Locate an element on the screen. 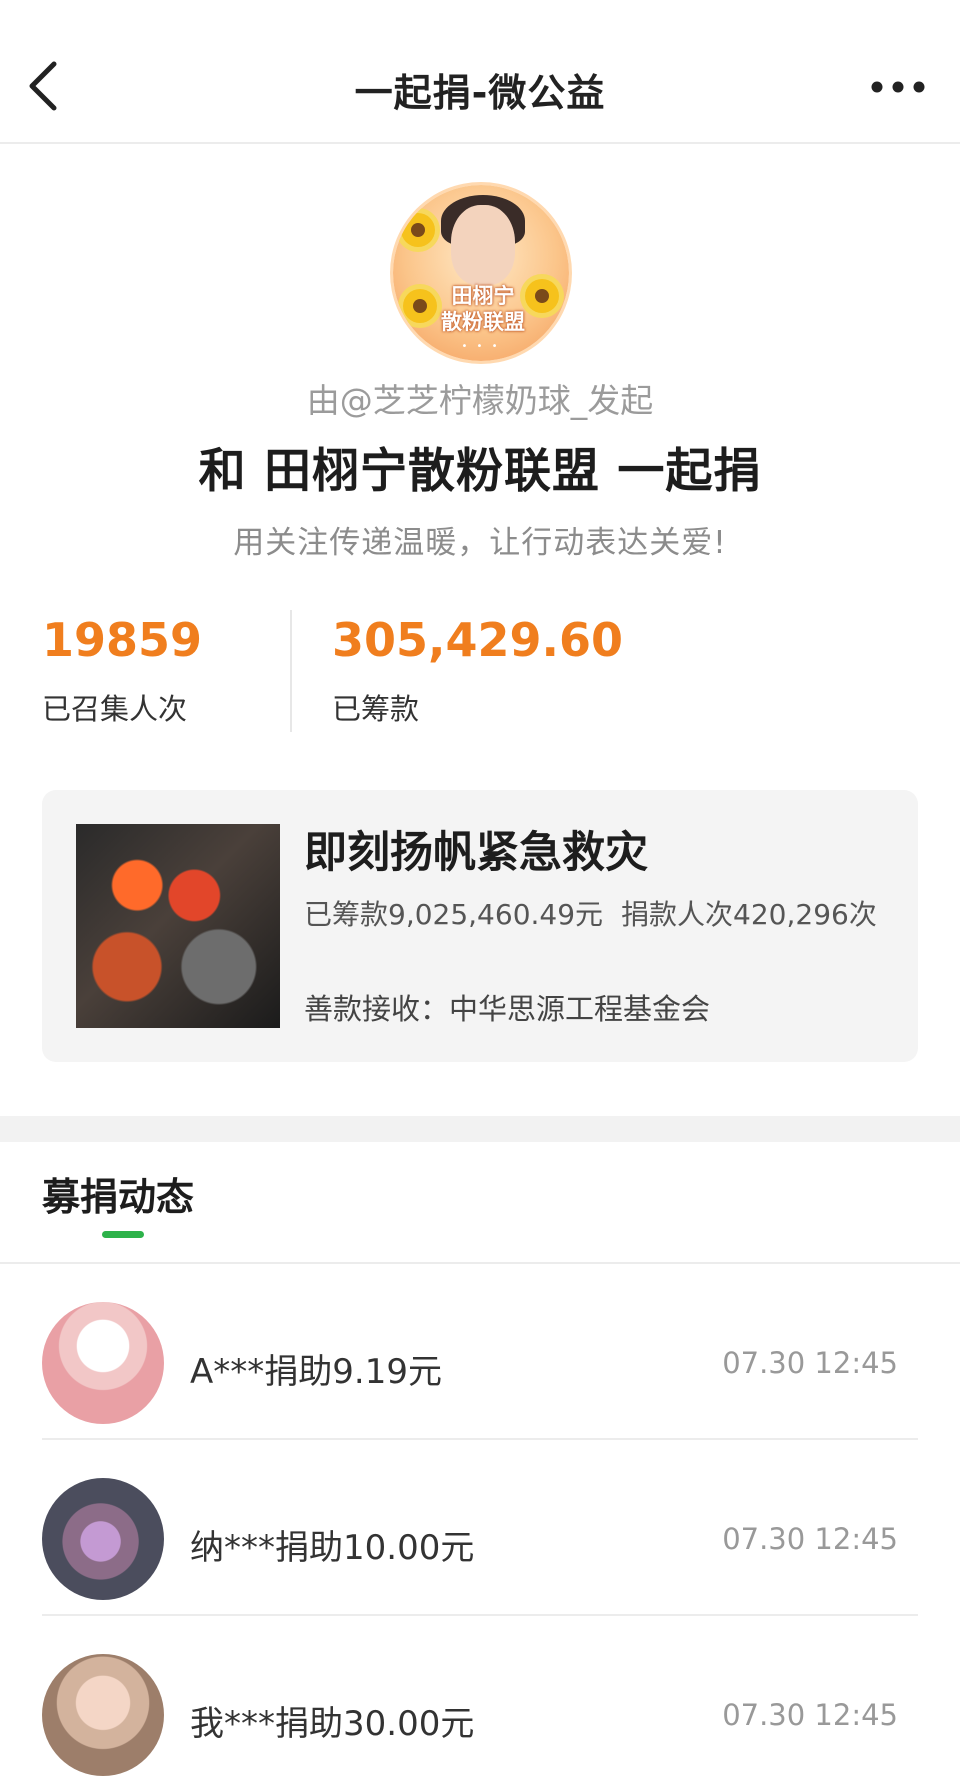 The width and height of the screenshot is (960, 1792). more-dots-icon is located at coordinates (898, 87).